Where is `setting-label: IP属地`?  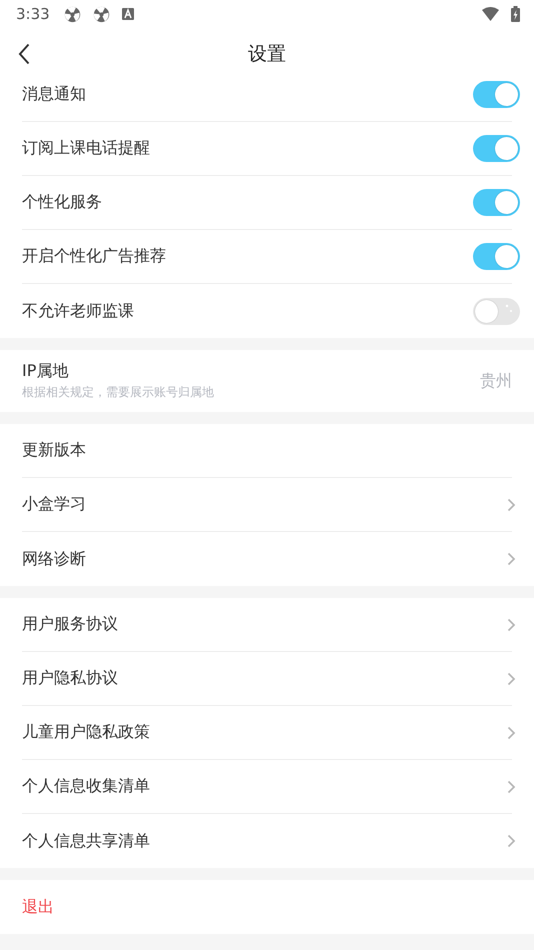 setting-label: IP属地 is located at coordinates (46, 371).